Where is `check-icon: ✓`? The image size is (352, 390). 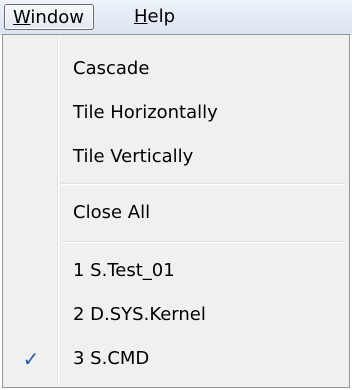
check-icon: ✓ is located at coordinates (31, 359).